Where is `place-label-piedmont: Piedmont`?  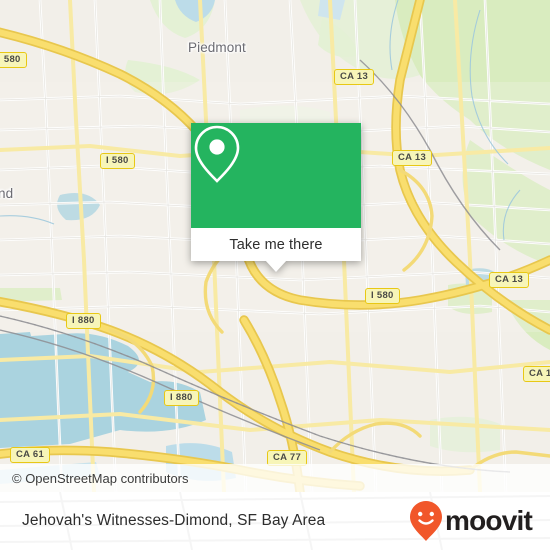
place-label-piedmont: Piedmont is located at coordinates (217, 47).